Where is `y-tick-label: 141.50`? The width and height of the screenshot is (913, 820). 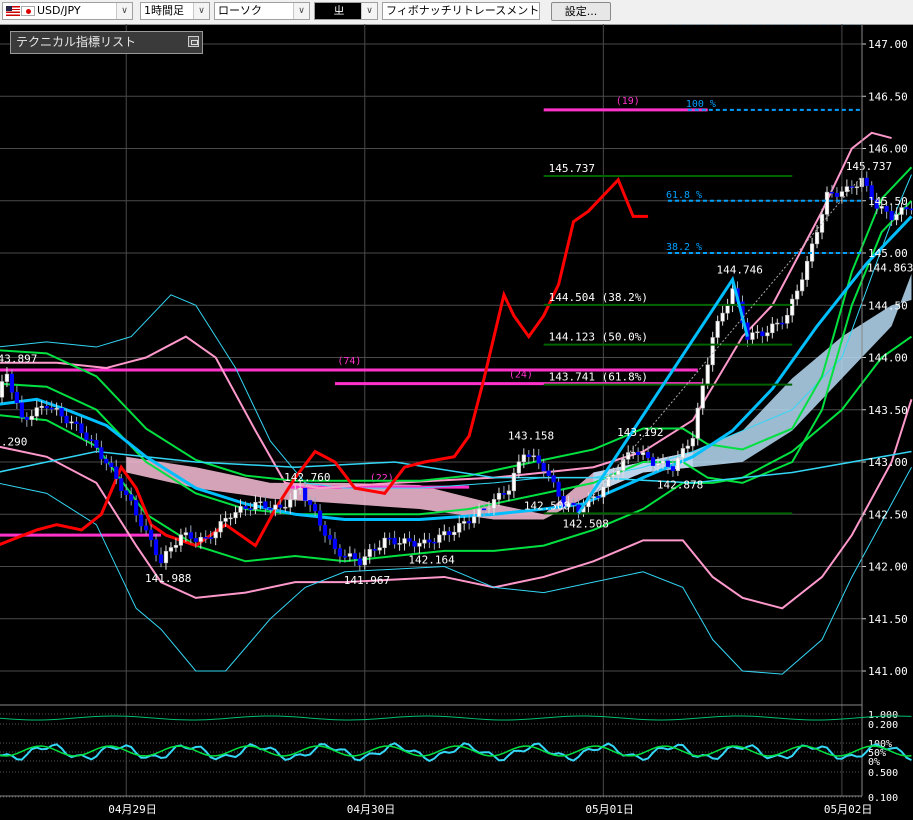 y-tick-label: 141.50 is located at coordinates (888, 619).